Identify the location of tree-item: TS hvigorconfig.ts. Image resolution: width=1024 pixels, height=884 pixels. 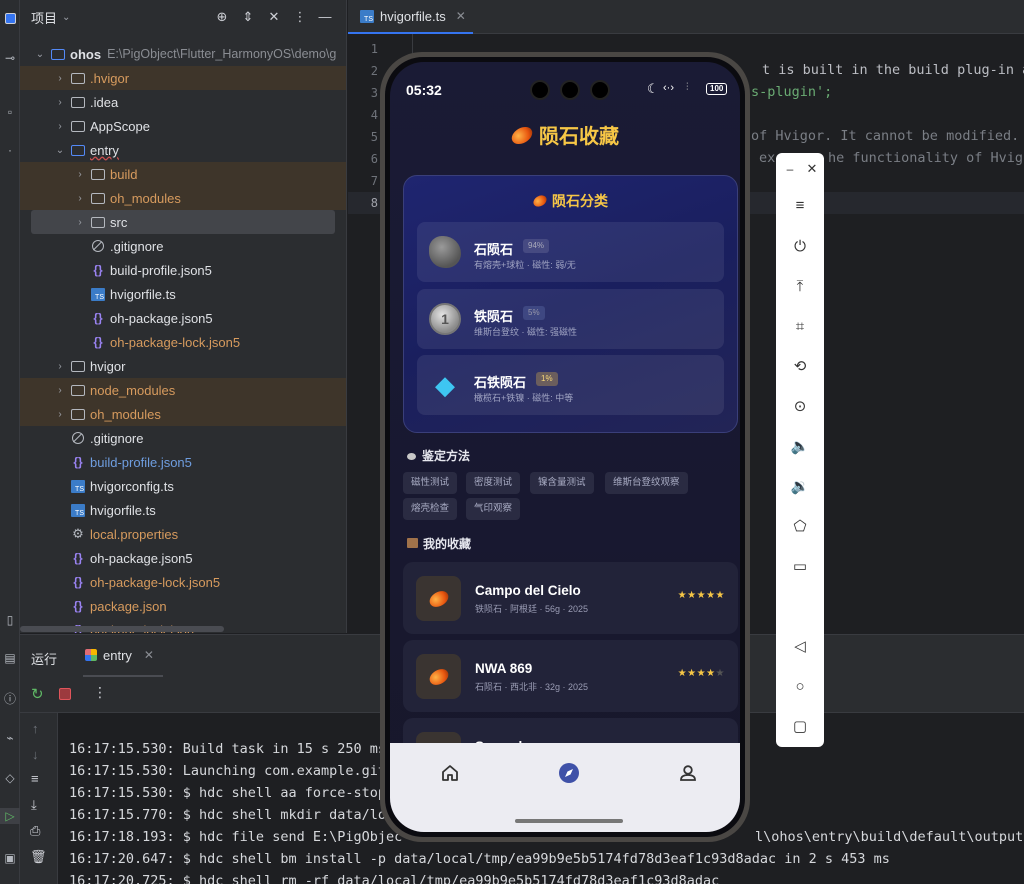
(183, 486).